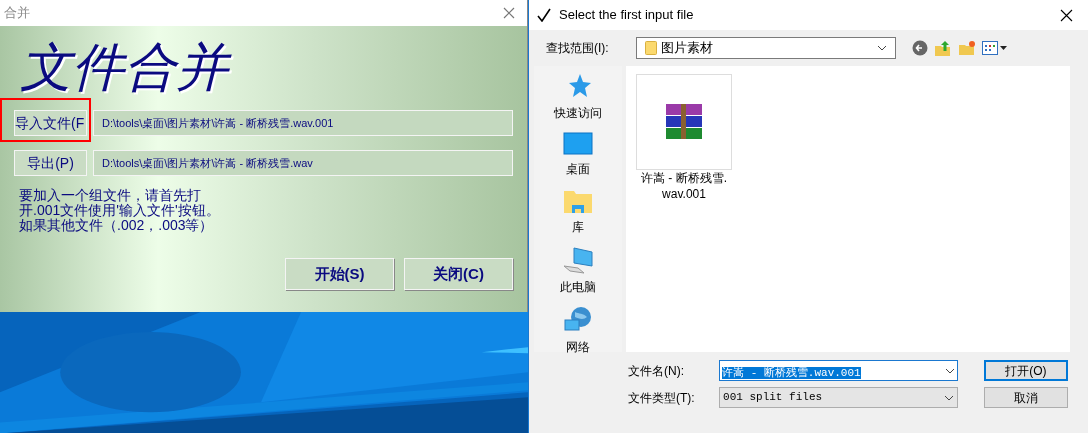  What do you see at coordinates (50, 123) in the screenshot?
I see `import-file-button: 导入文件(F` at bounding box center [50, 123].